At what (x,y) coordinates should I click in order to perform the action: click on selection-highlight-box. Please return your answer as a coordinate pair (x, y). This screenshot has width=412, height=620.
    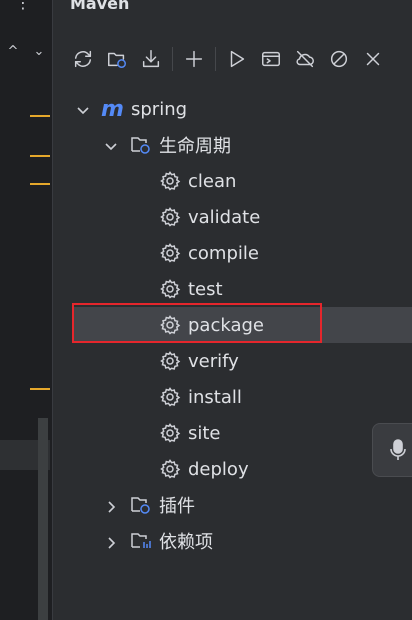
    Looking at the image, I should click on (197, 323).